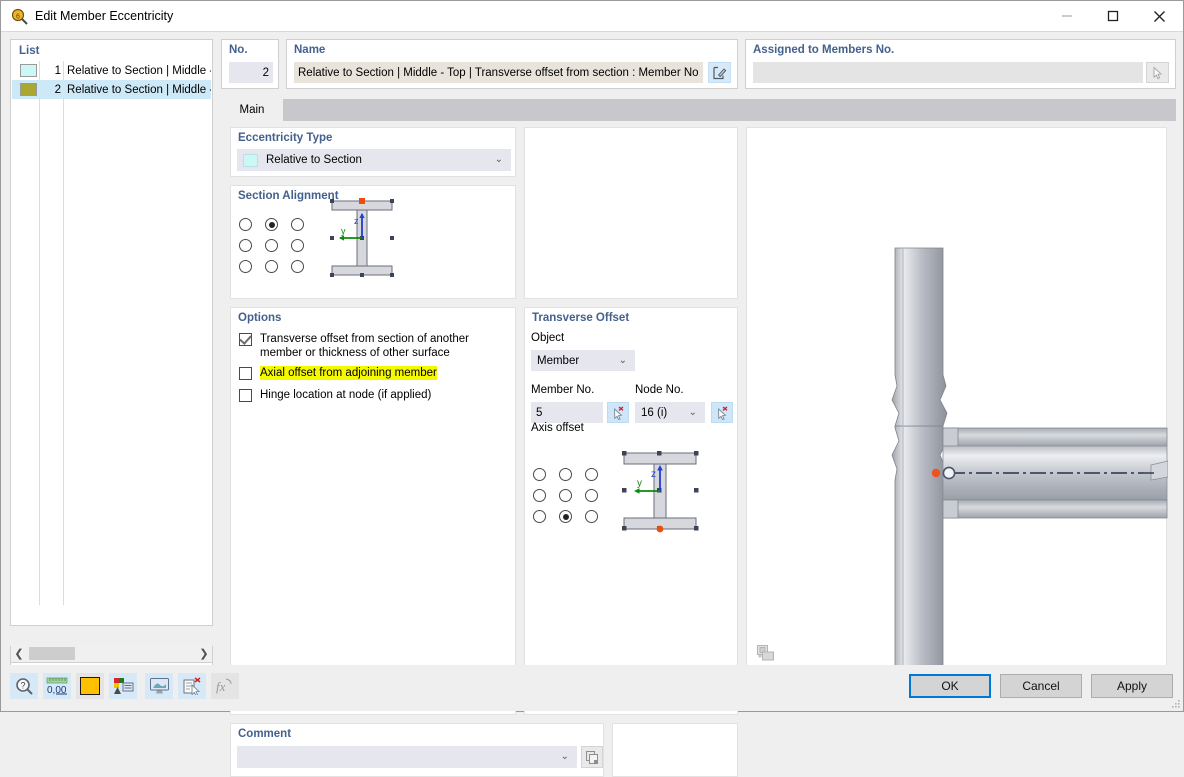 This screenshot has width=1184, height=777. Describe the element at coordinates (659, 390) in the screenshot. I see `node-no-label: Node No.` at that location.